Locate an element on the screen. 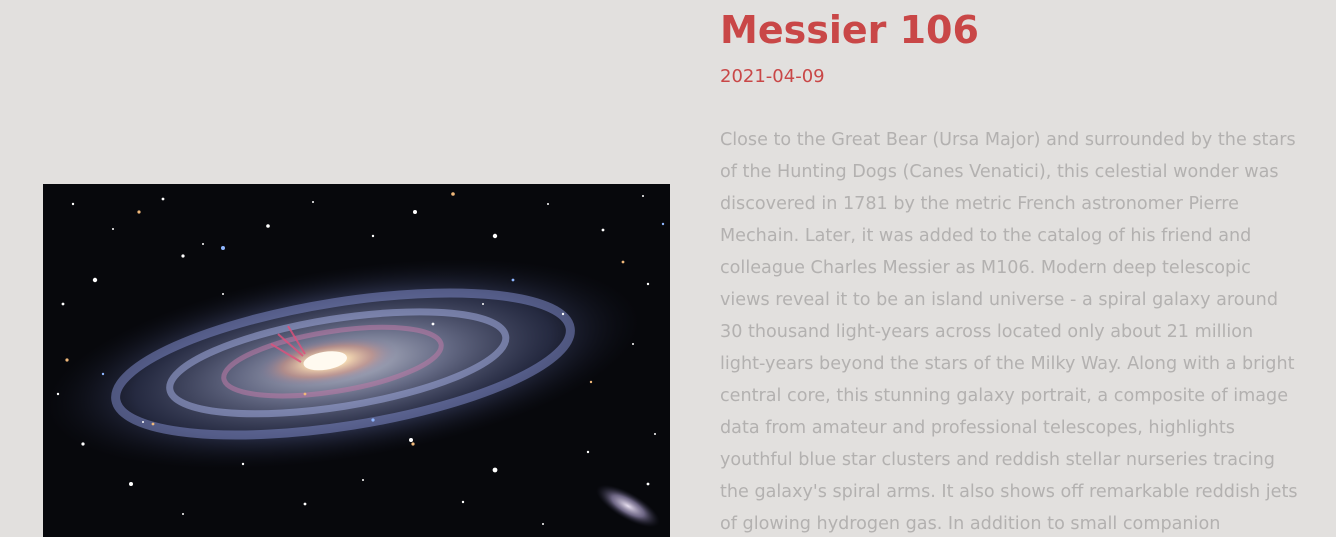 The image size is (1336, 537). entry-date: 2021-04-09 is located at coordinates (772, 76).